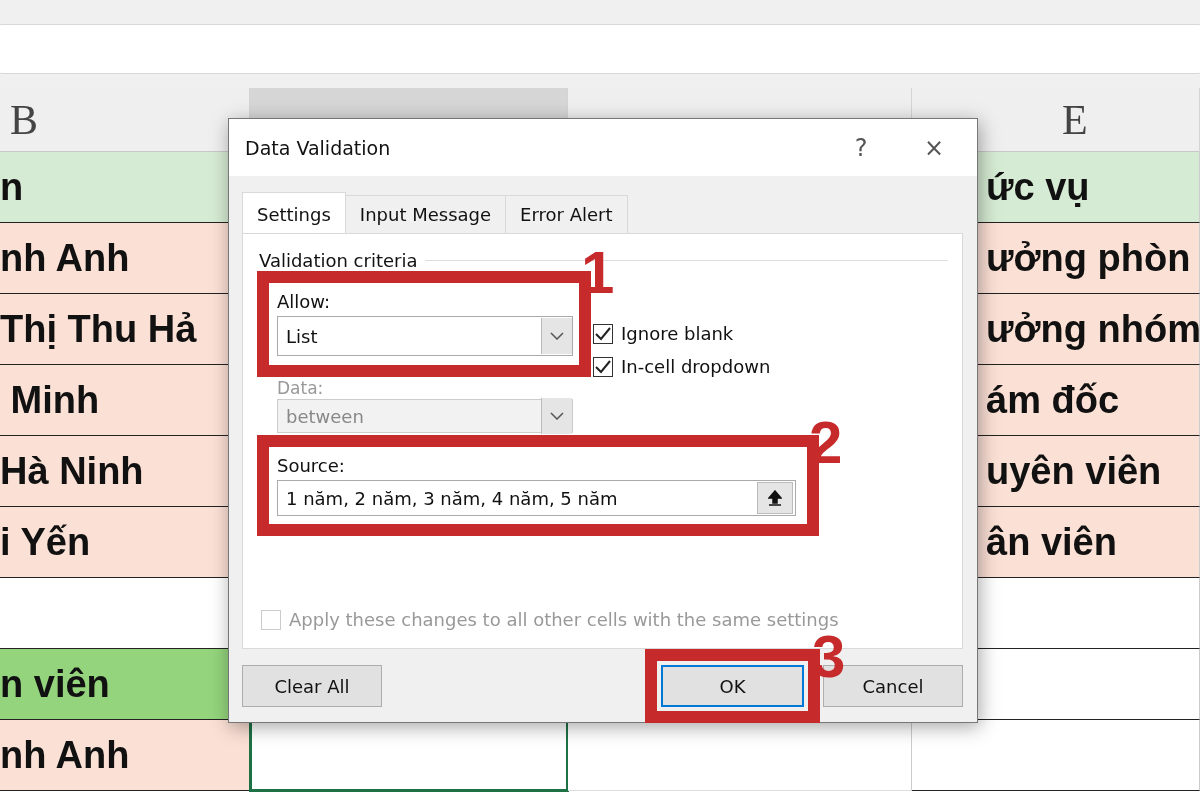  What do you see at coordinates (55, 684) in the screenshot?
I see `cell-text: n viên` at bounding box center [55, 684].